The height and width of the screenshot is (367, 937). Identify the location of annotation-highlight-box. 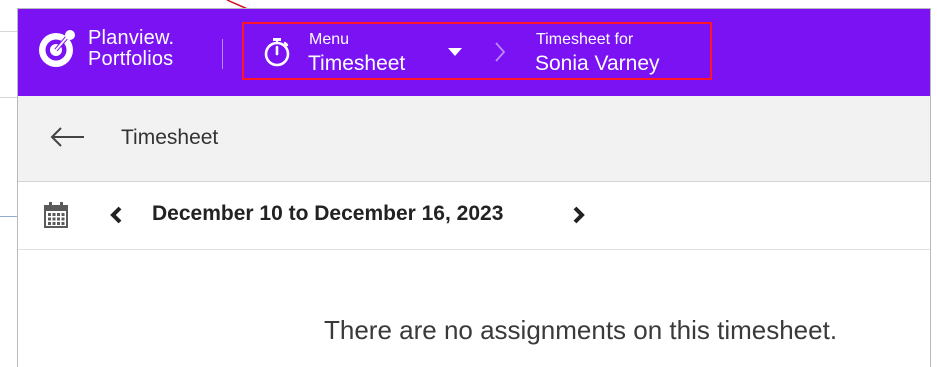
(477, 51).